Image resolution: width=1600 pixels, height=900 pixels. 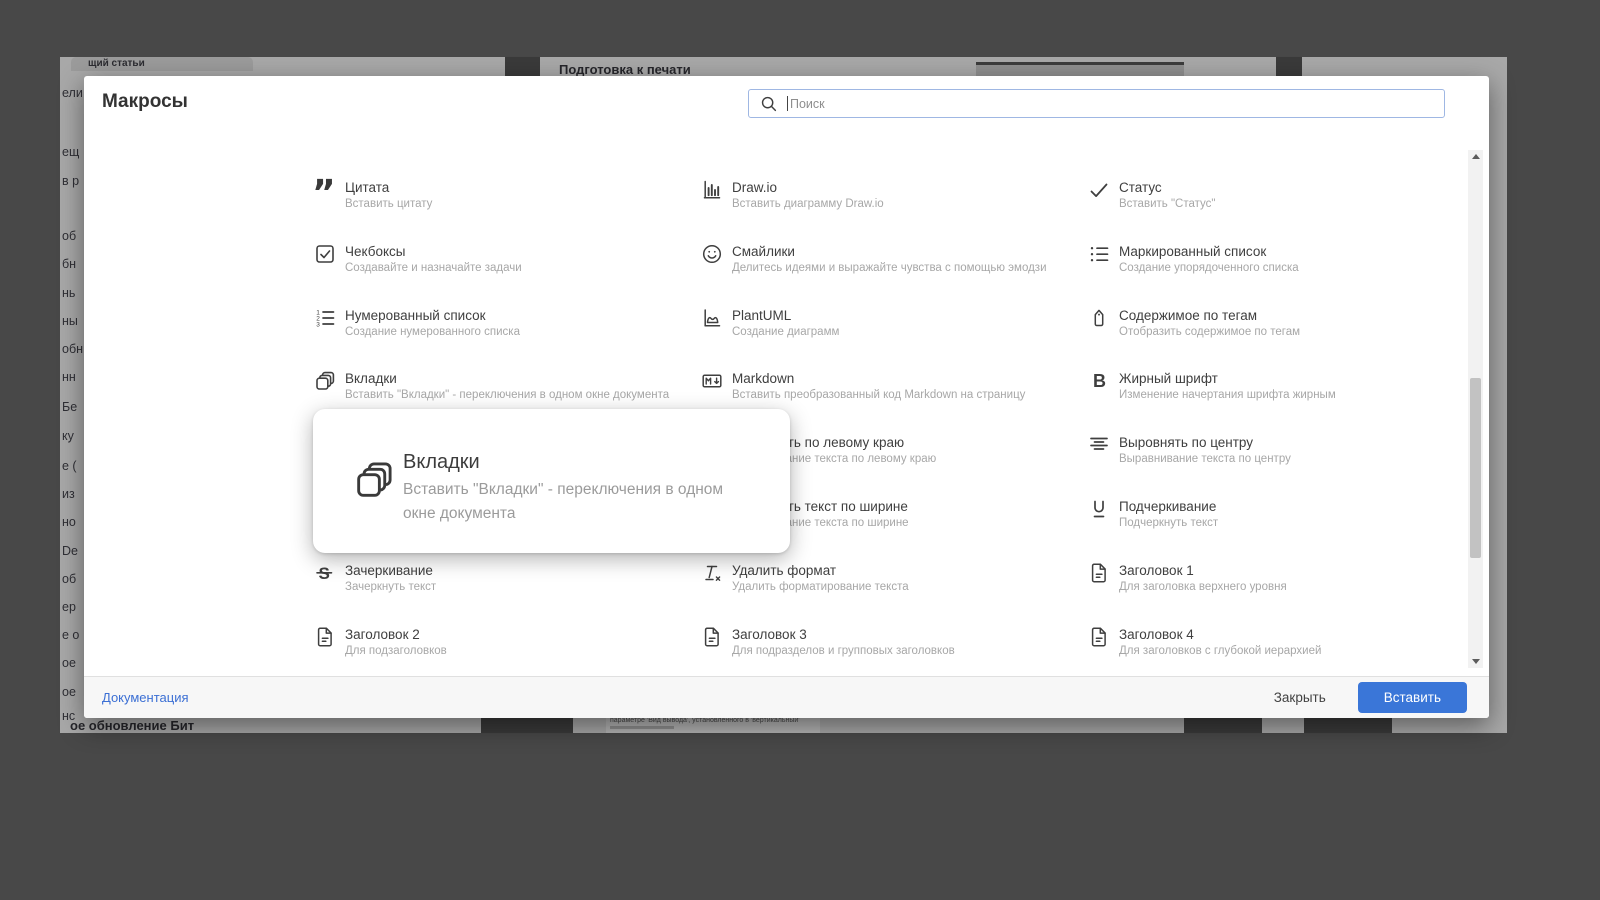 I want to click on macro-item: Чекбоксы Создавайте и назначайте задачи, so click(x=503, y=258).